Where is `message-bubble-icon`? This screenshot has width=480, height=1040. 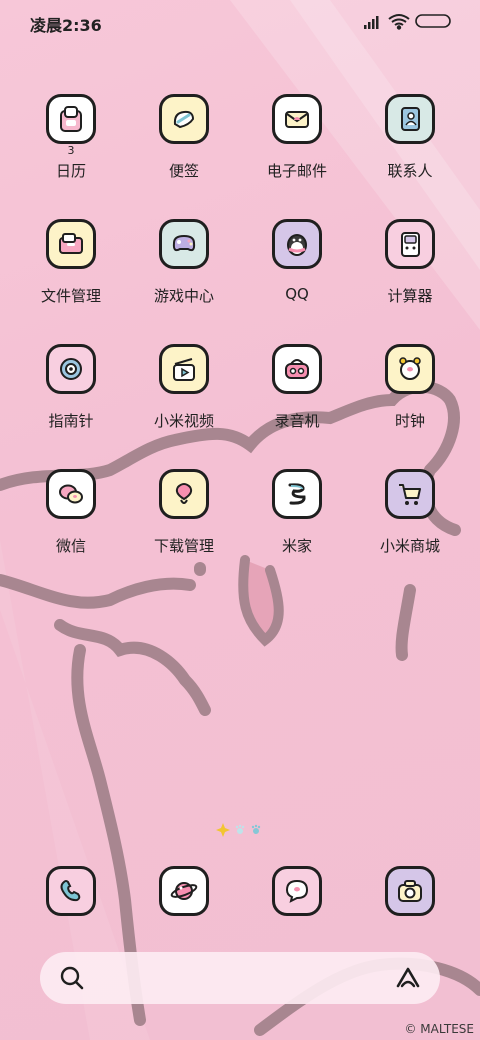
message-bubble-icon is located at coordinates (297, 891).